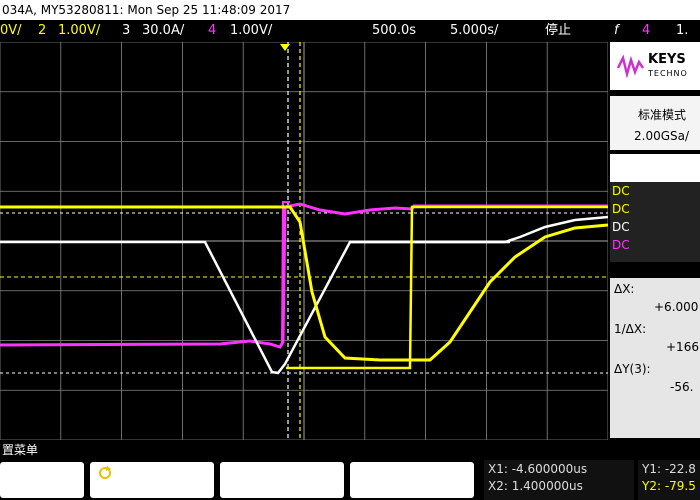 This screenshot has height=500, width=700. What do you see at coordinates (630, 329) in the screenshot?
I see `inv-delta-x-label: 1/ΔX:` at bounding box center [630, 329].